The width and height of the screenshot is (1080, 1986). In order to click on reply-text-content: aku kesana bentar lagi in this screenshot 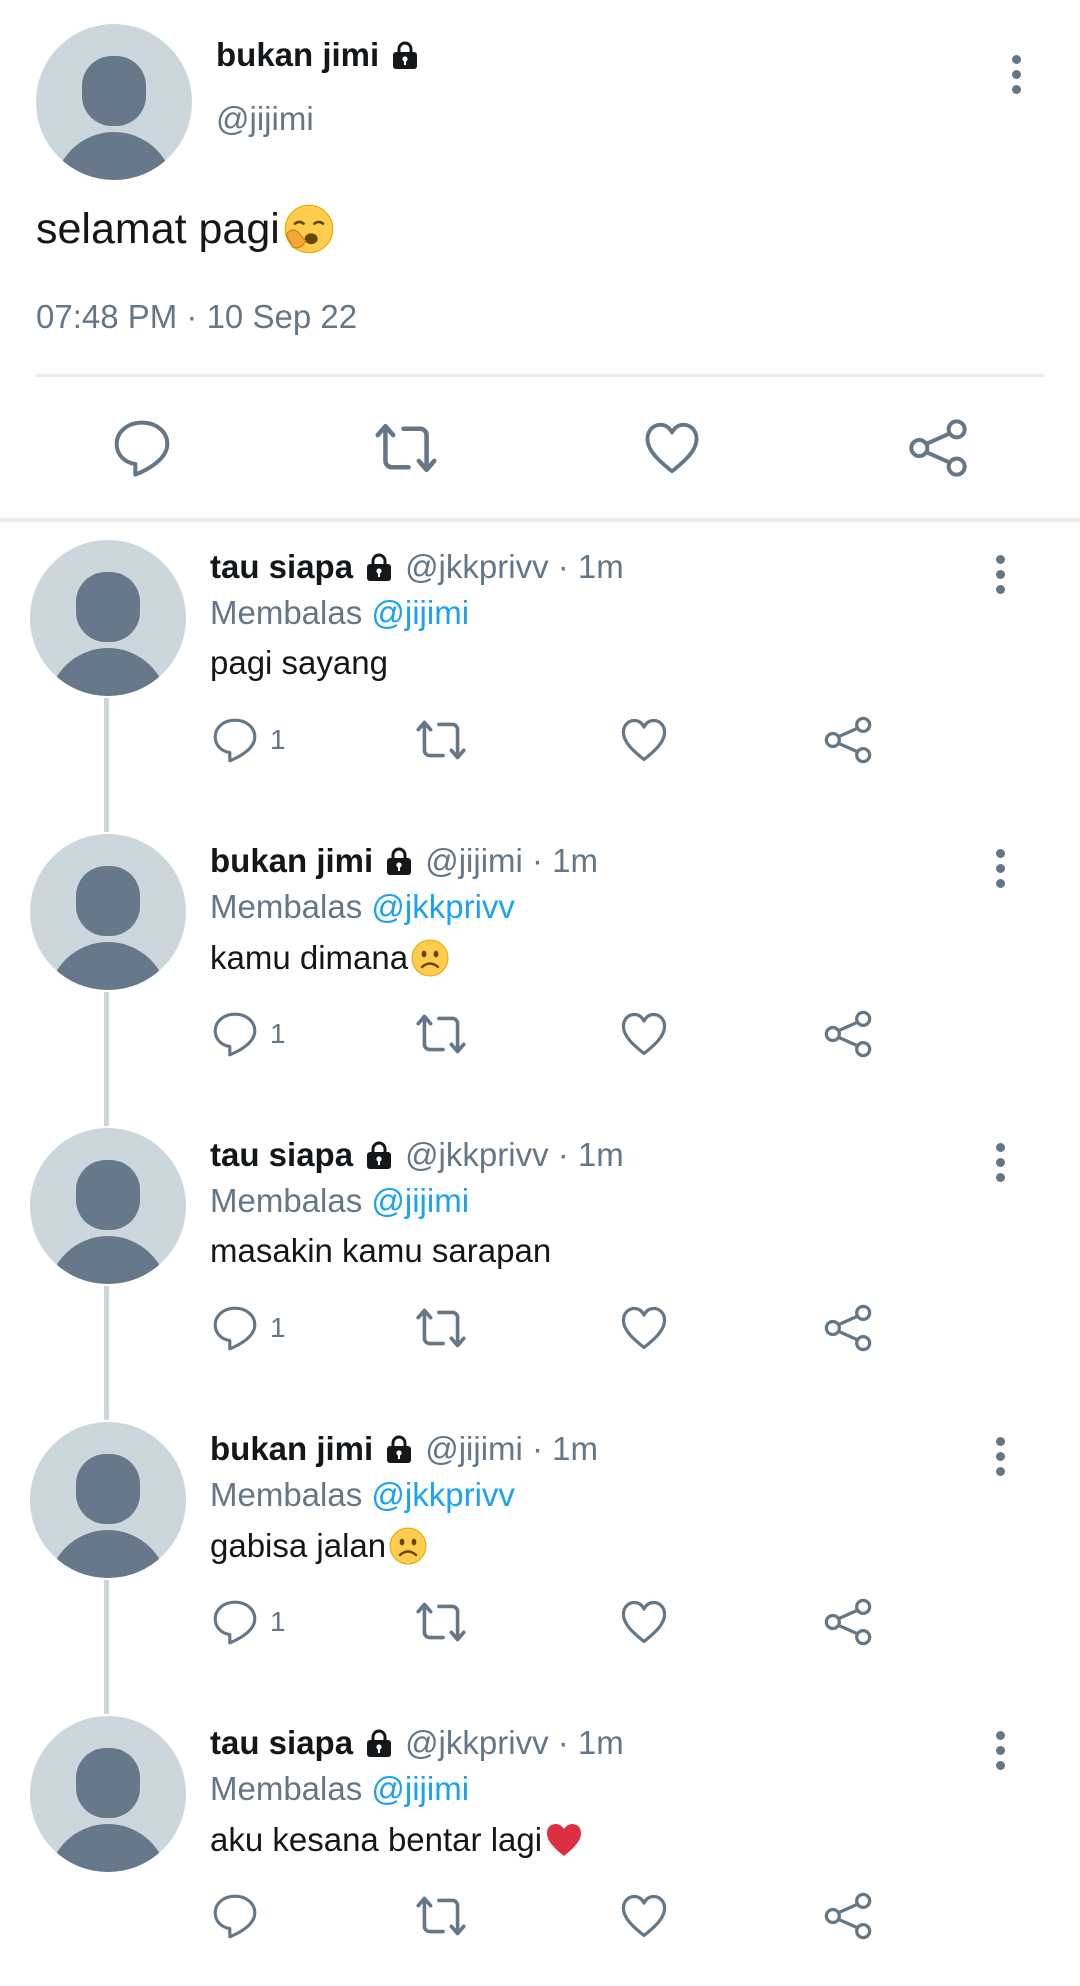, I will do `click(376, 1839)`.